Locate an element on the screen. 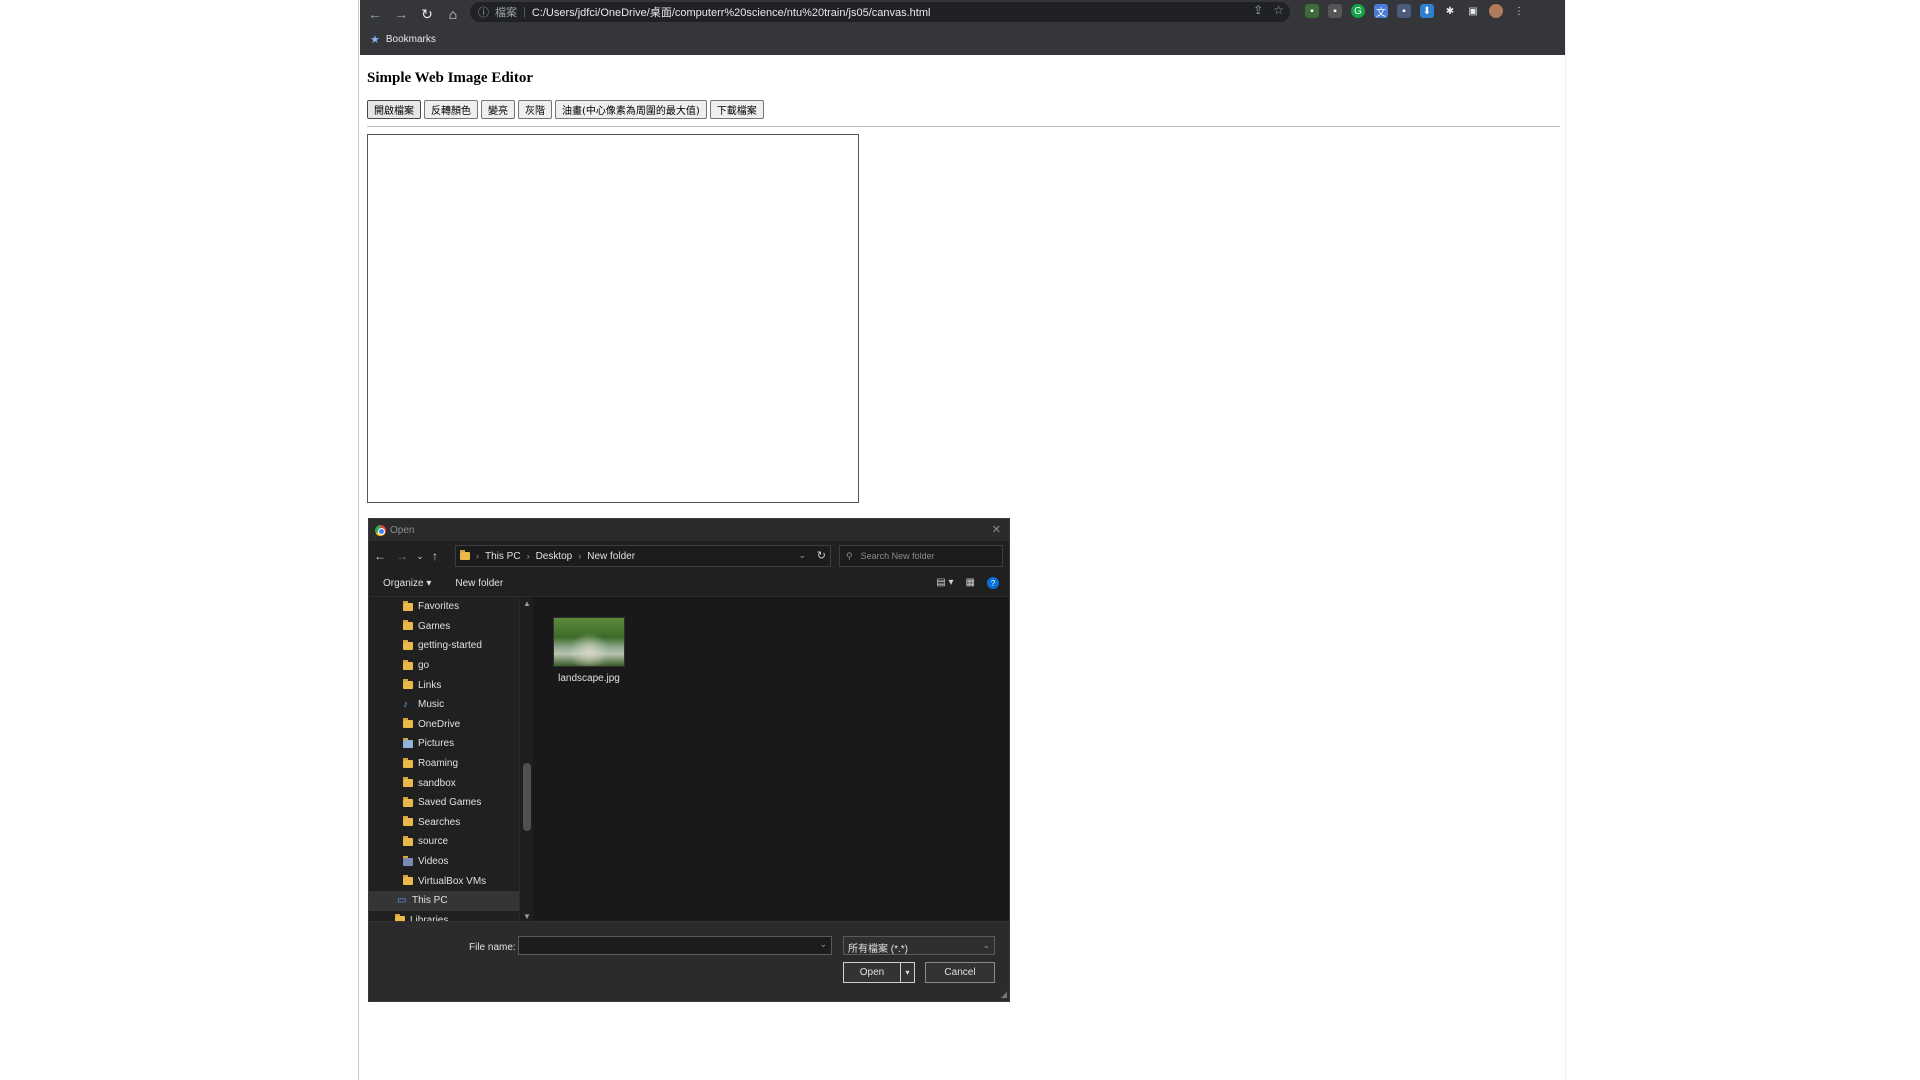  home-icon: ⌂ is located at coordinates (453, 14).